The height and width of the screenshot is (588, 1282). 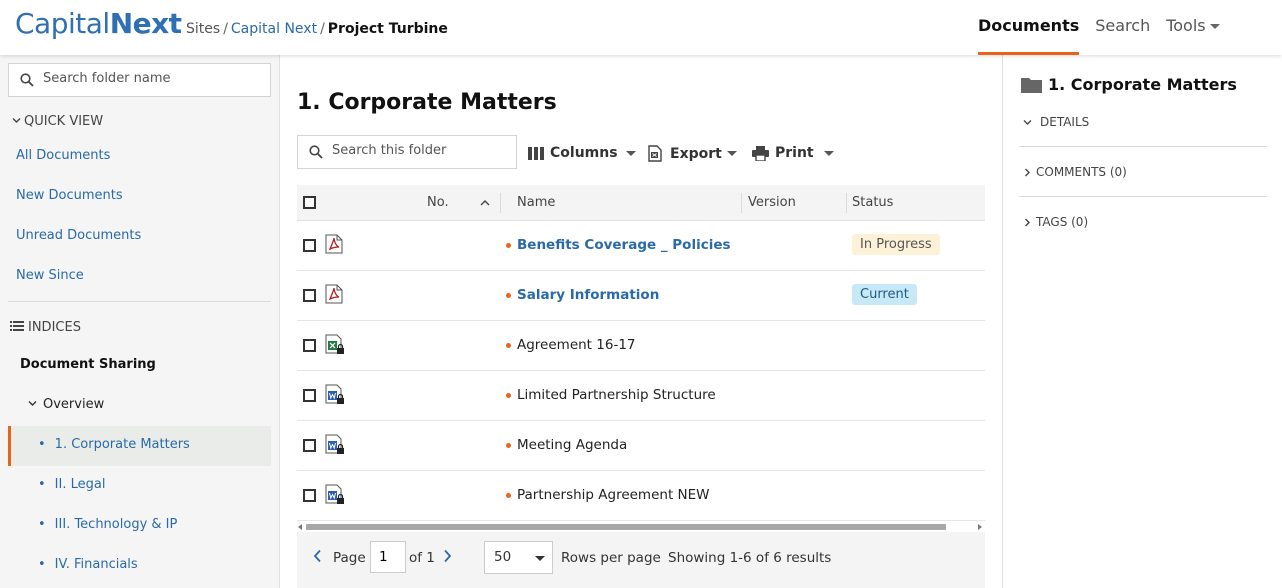 What do you see at coordinates (692, 153) in the screenshot?
I see `export-button: Export` at bounding box center [692, 153].